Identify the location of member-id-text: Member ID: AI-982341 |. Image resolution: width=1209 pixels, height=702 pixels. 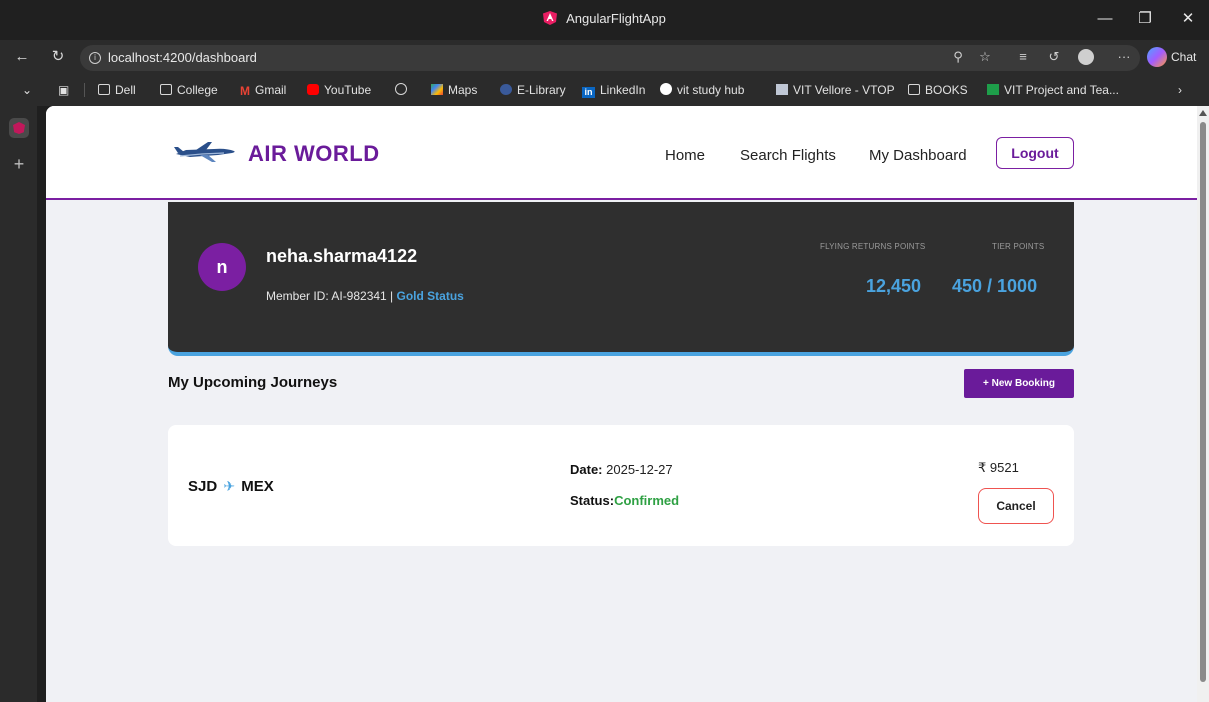
(331, 296).